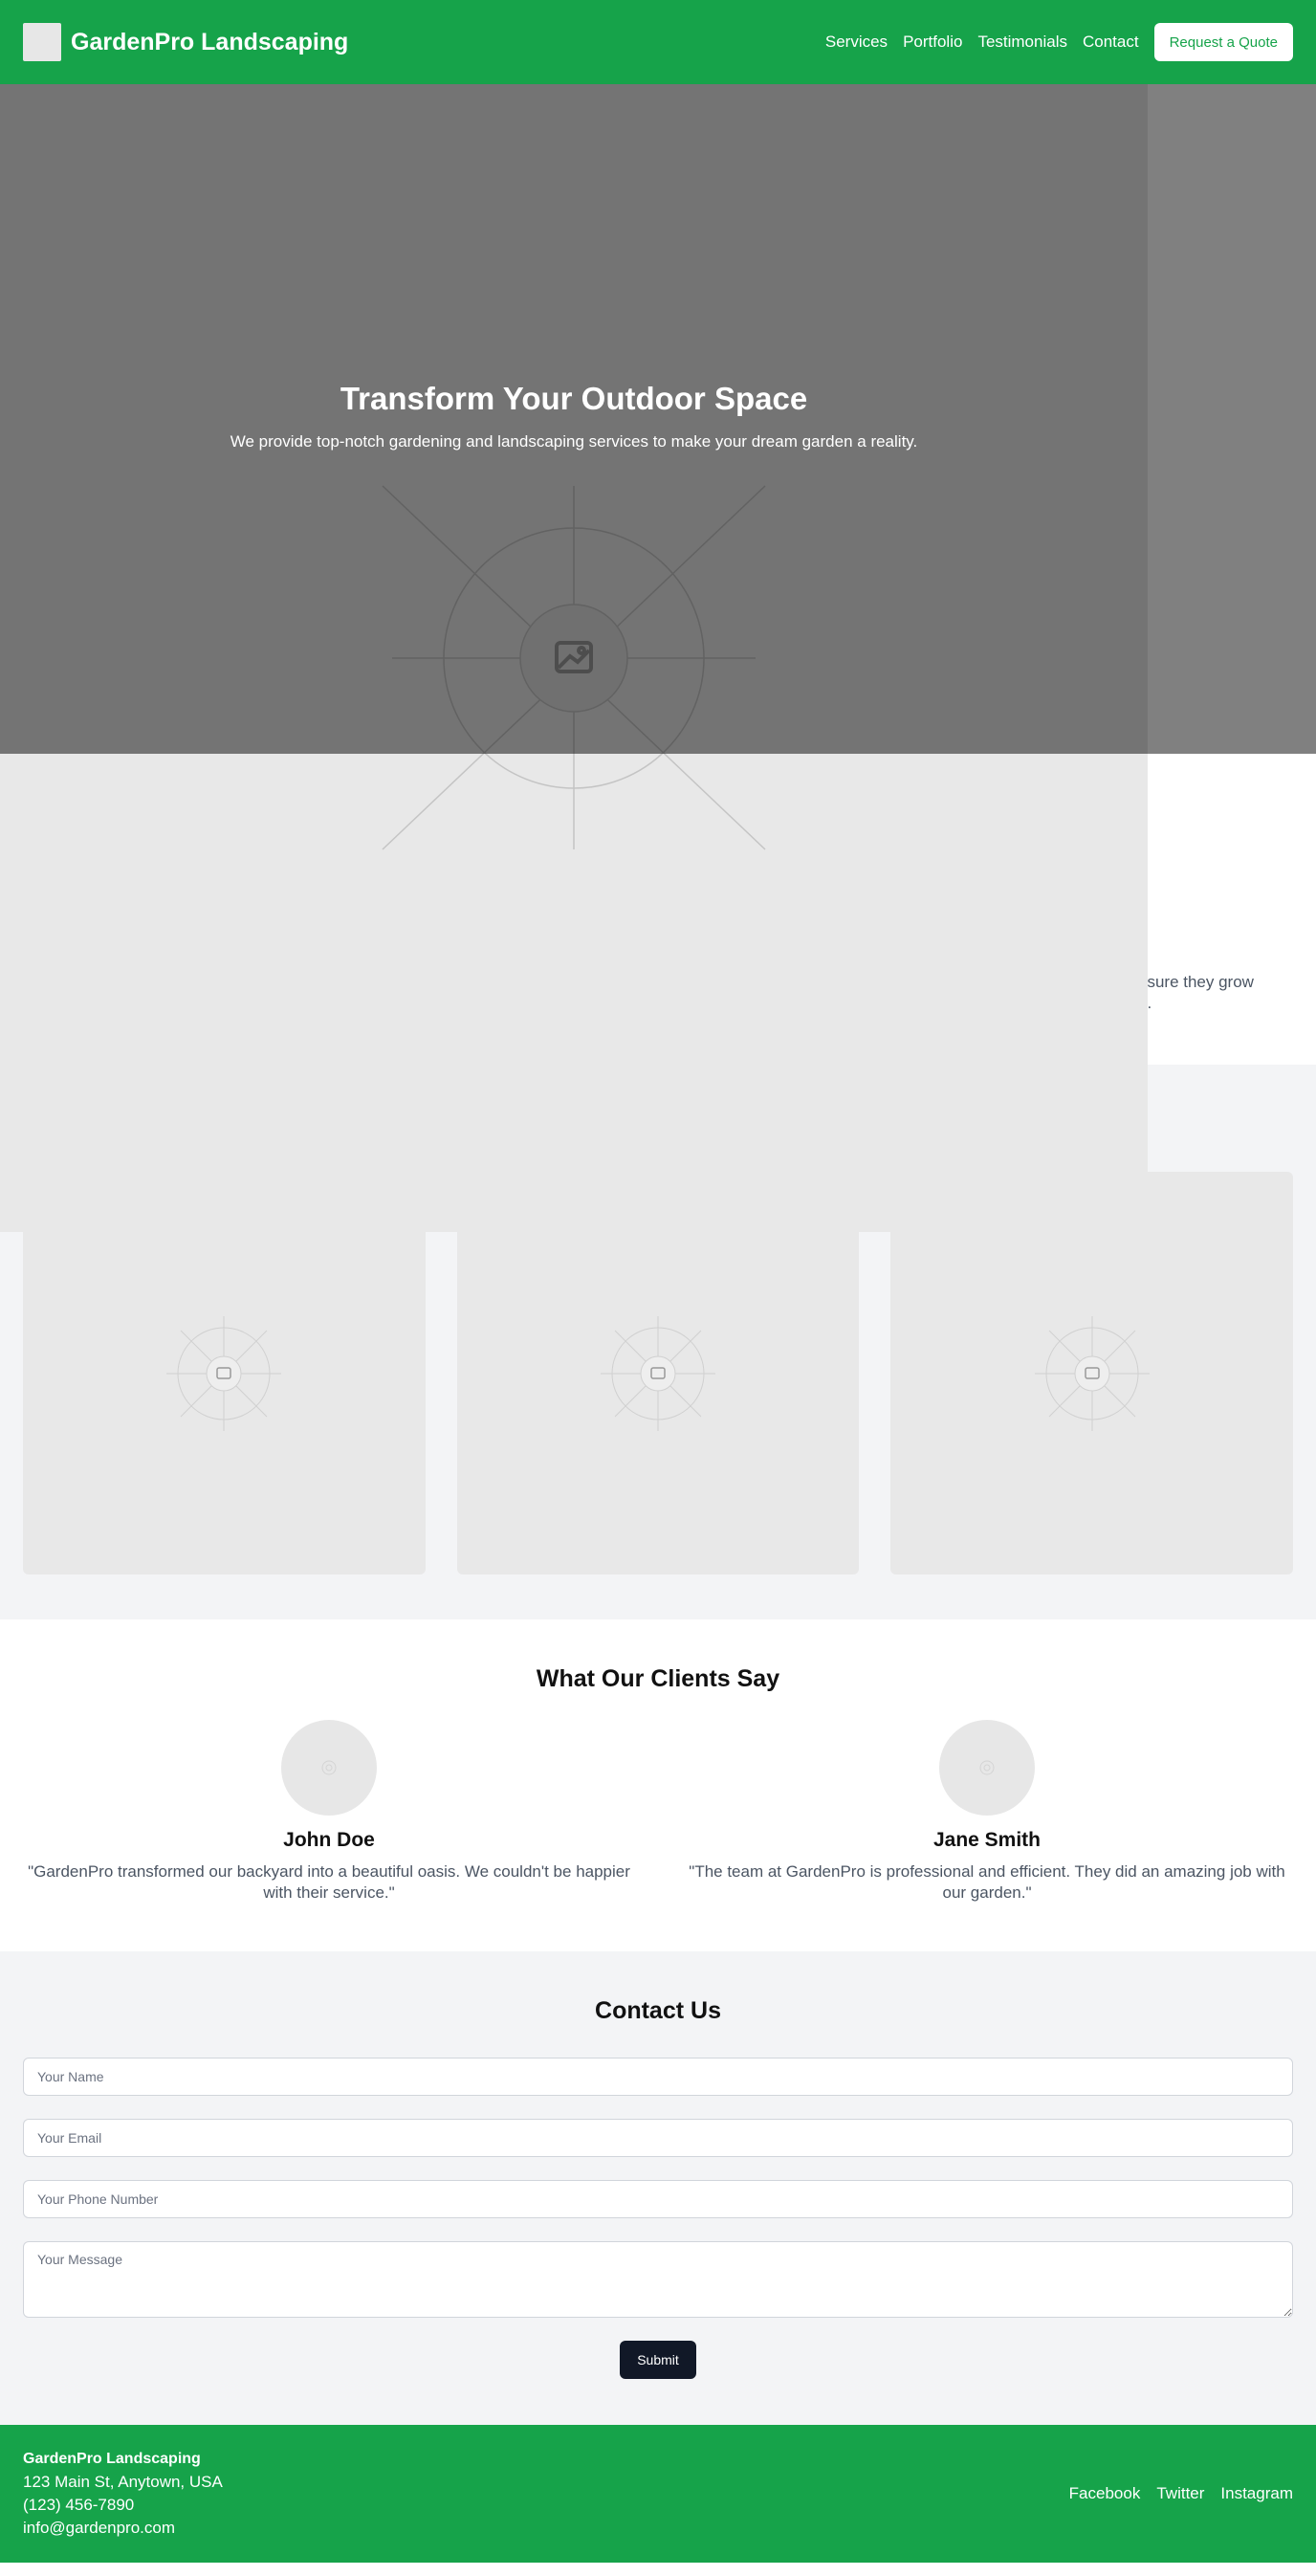  I want to click on hero-title: Transform Your Outdoor Space, so click(574, 398).